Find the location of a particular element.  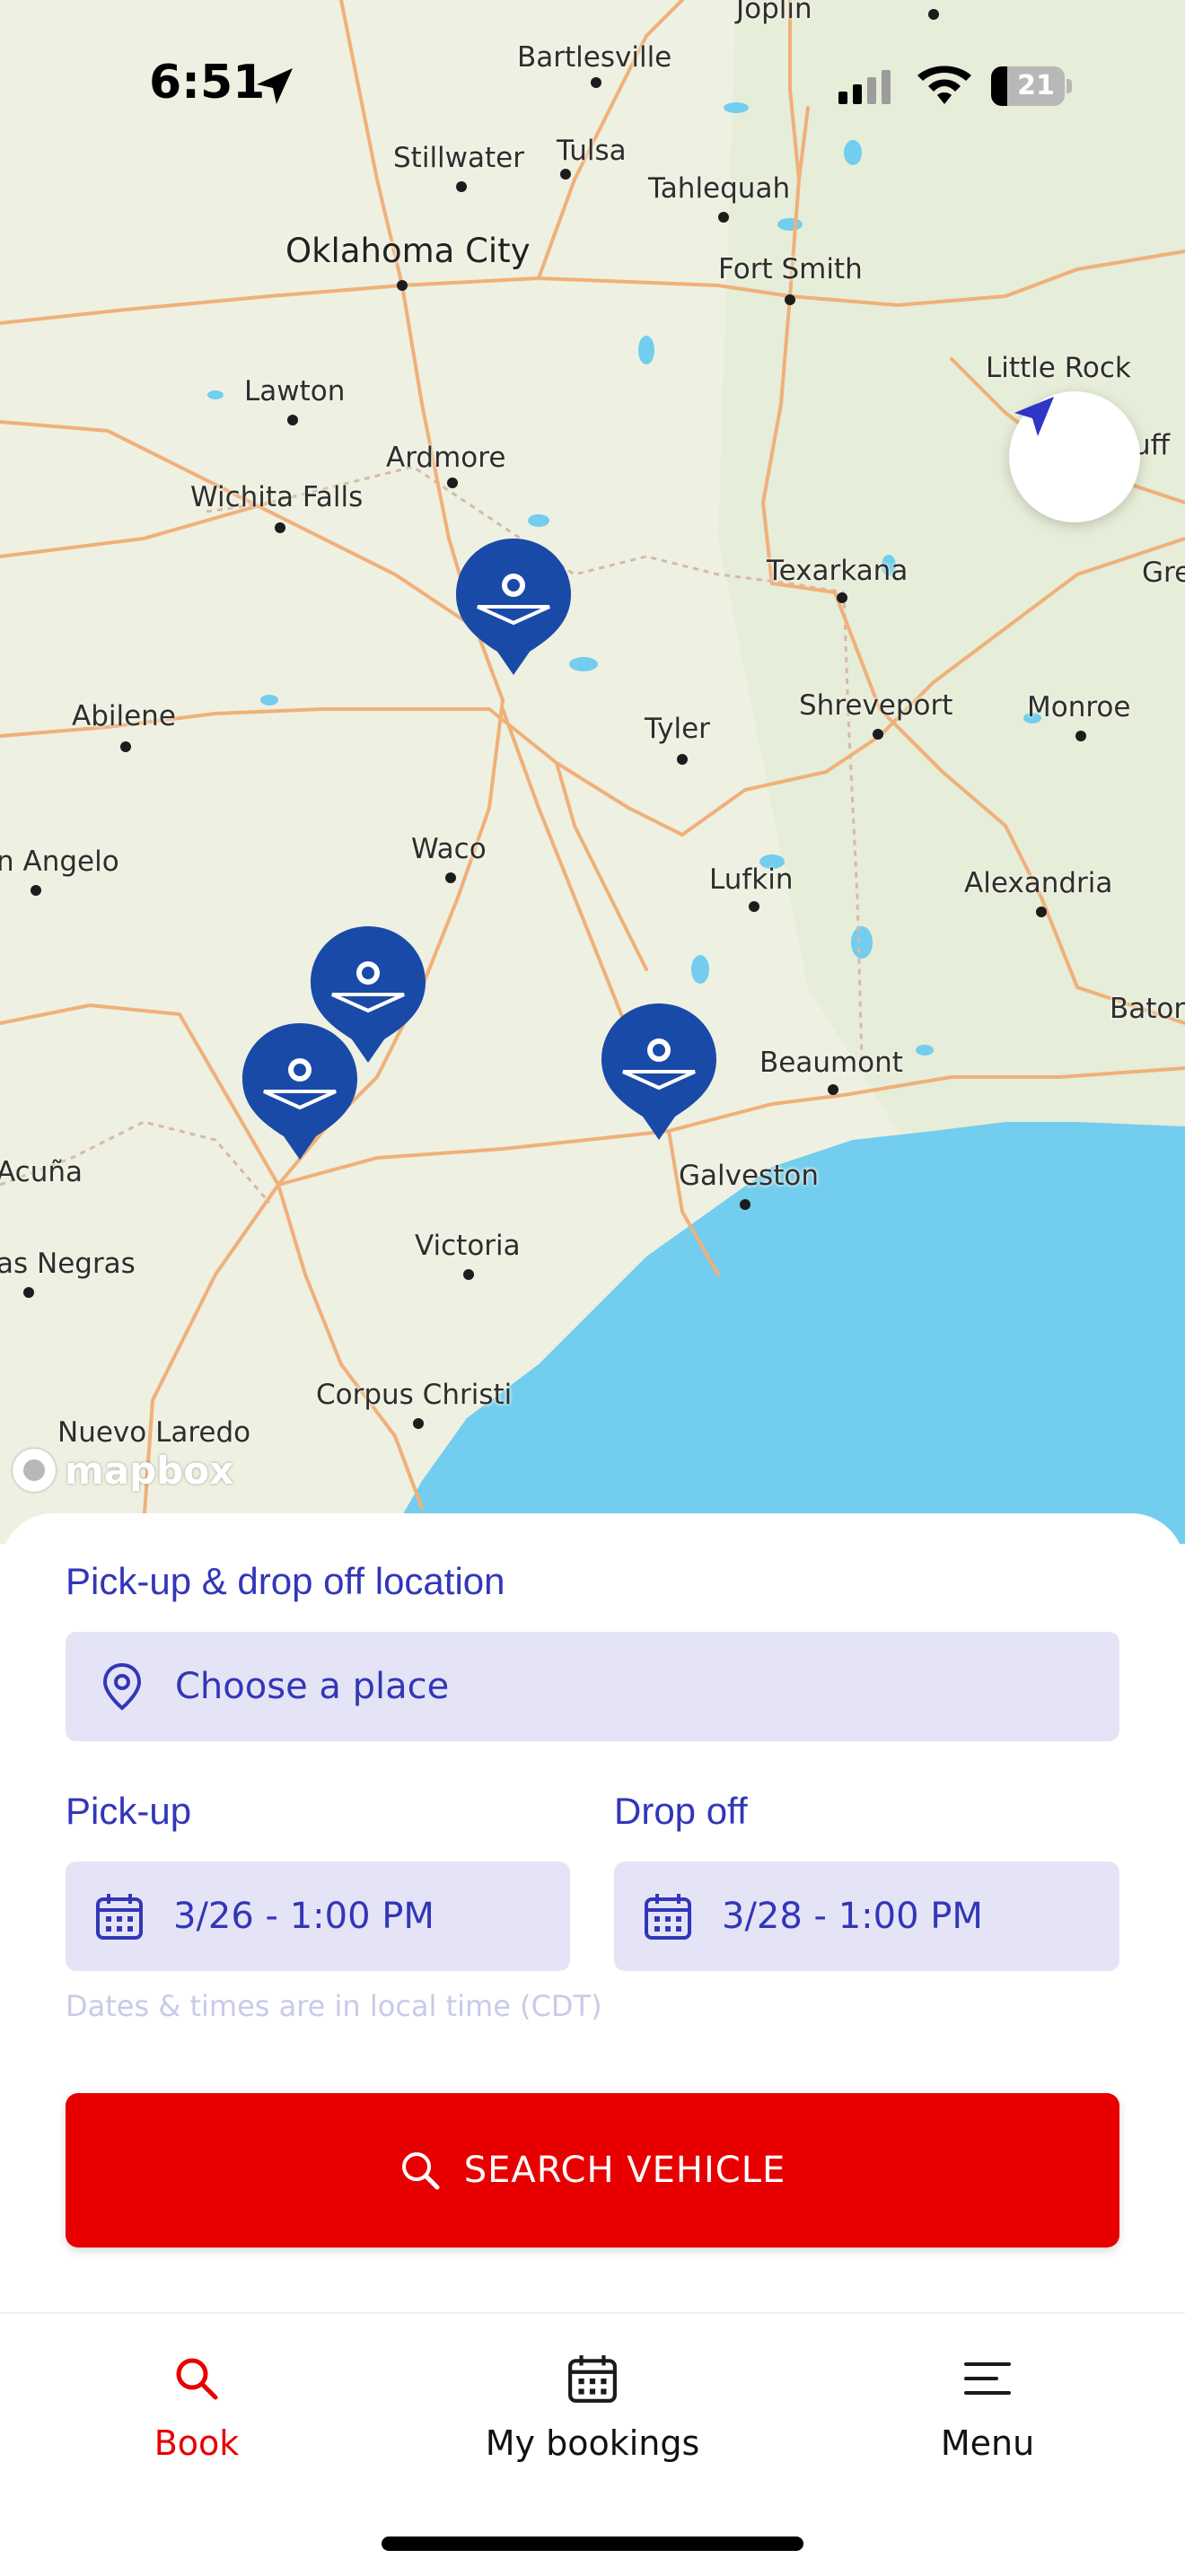

pickup-date-field: 3/26 - 1:00 PM is located at coordinates (318, 1916).